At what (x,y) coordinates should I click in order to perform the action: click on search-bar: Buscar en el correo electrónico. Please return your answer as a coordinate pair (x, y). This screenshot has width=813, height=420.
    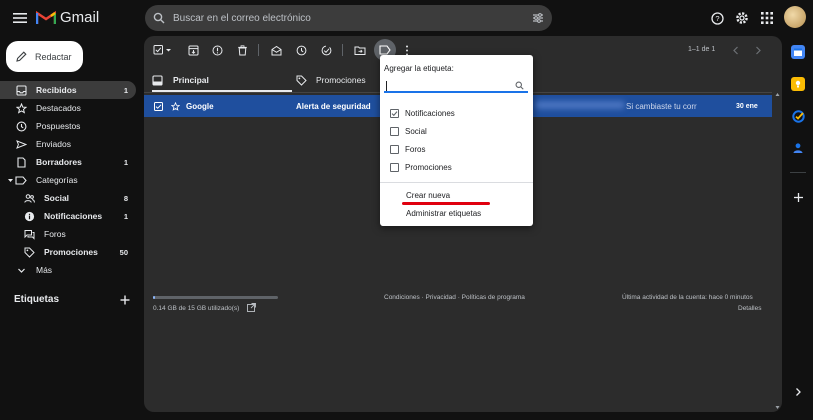
    Looking at the image, I should click on (348, 18).